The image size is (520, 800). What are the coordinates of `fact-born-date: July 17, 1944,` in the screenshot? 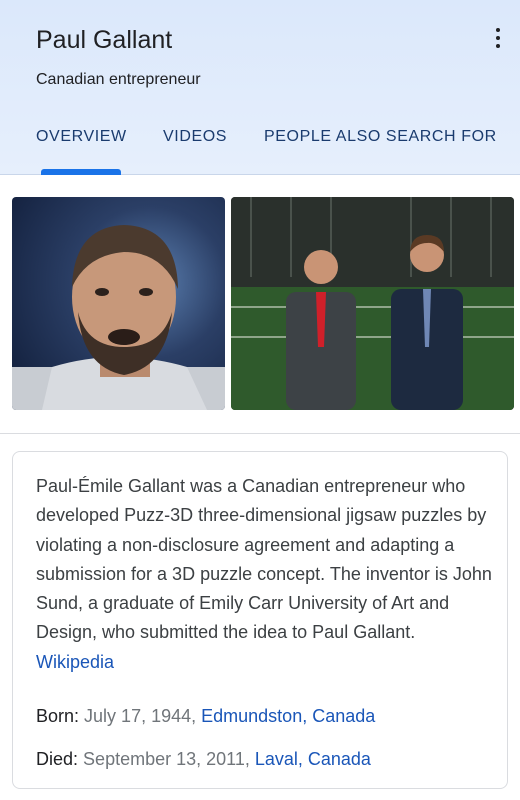 It's located at (140, 716).